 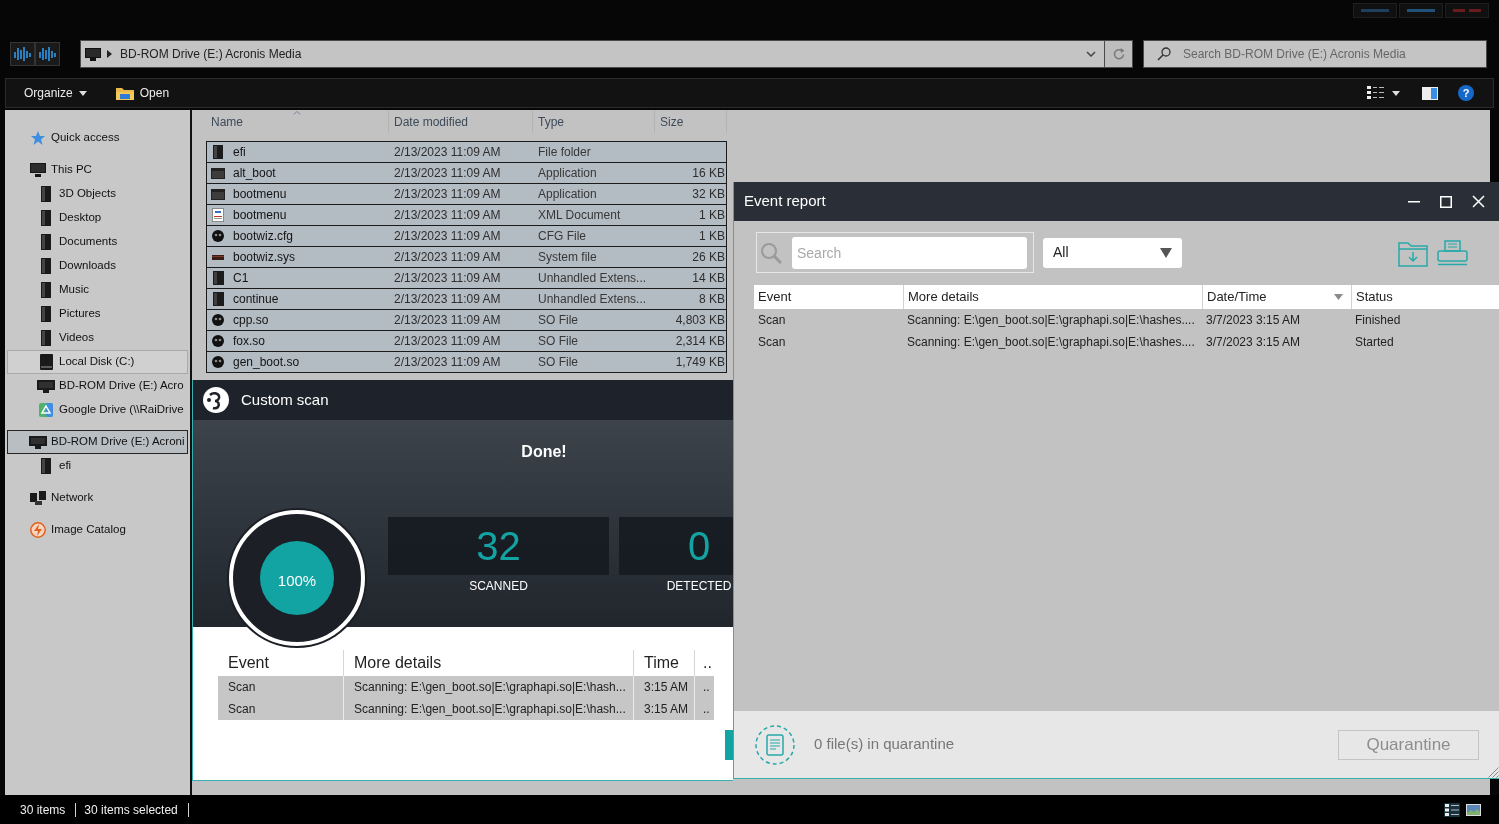 I want to click on file-size: 16 KB, so click(x=708, y=173).